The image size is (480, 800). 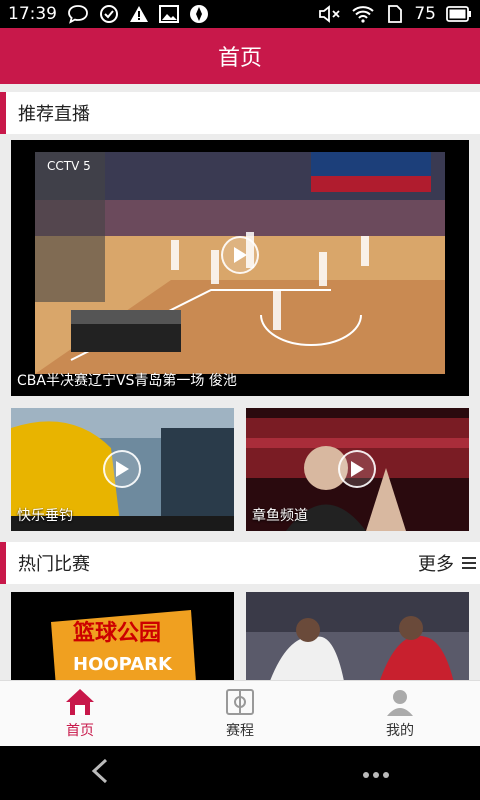 What do you see at coordinates (240, 773) in the screenshot?
I see `system-nav-bar` at bounding box center [240, 773].